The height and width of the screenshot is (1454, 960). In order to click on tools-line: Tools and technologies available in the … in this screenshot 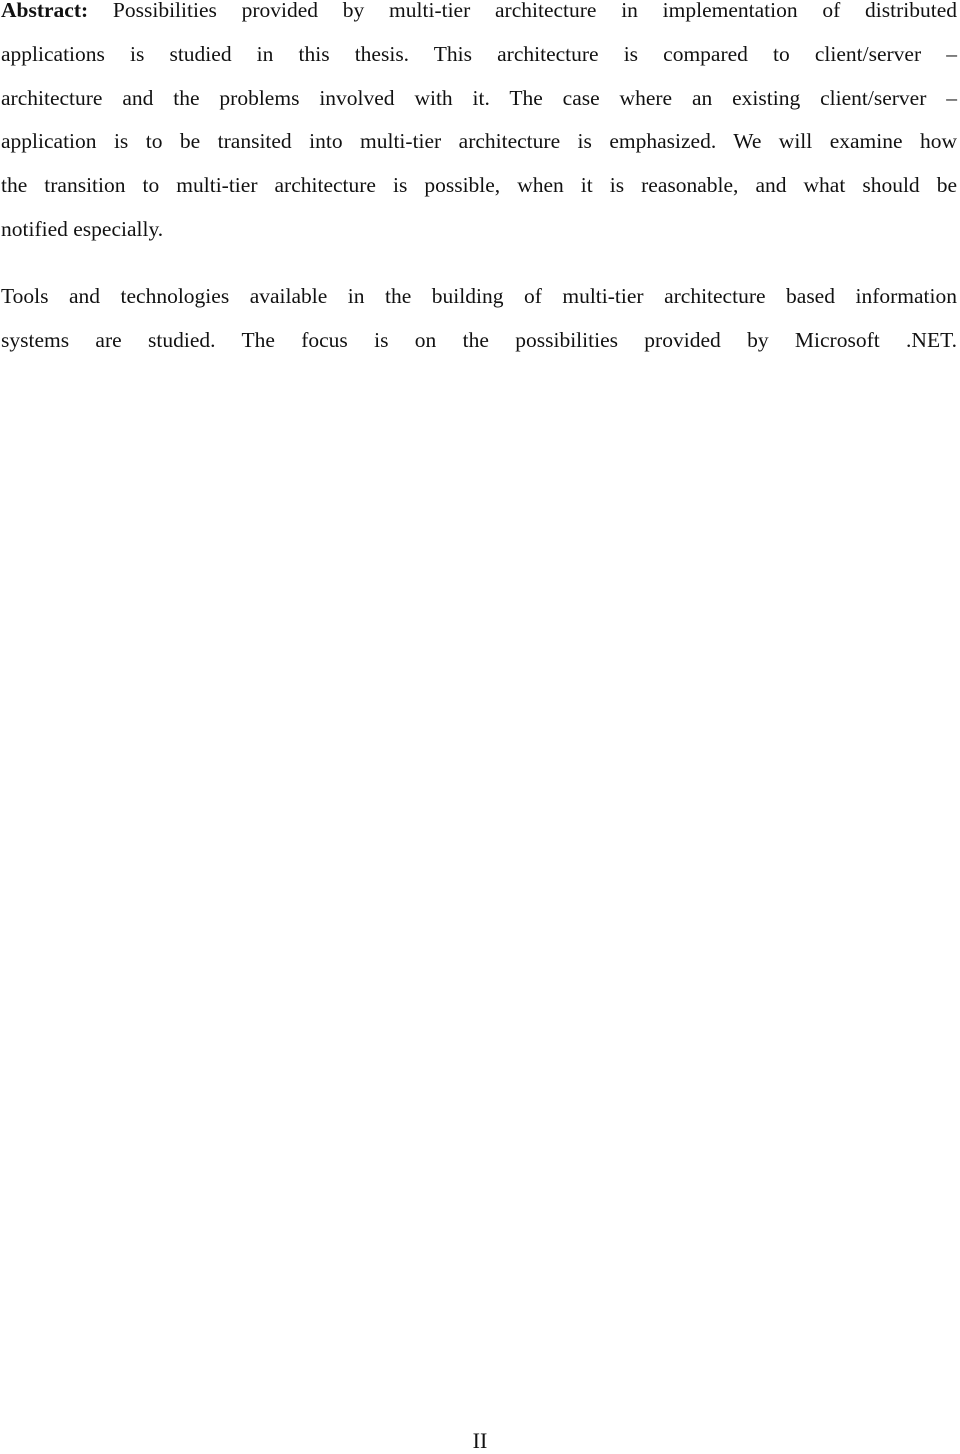, I will do `click(479, 296)`.